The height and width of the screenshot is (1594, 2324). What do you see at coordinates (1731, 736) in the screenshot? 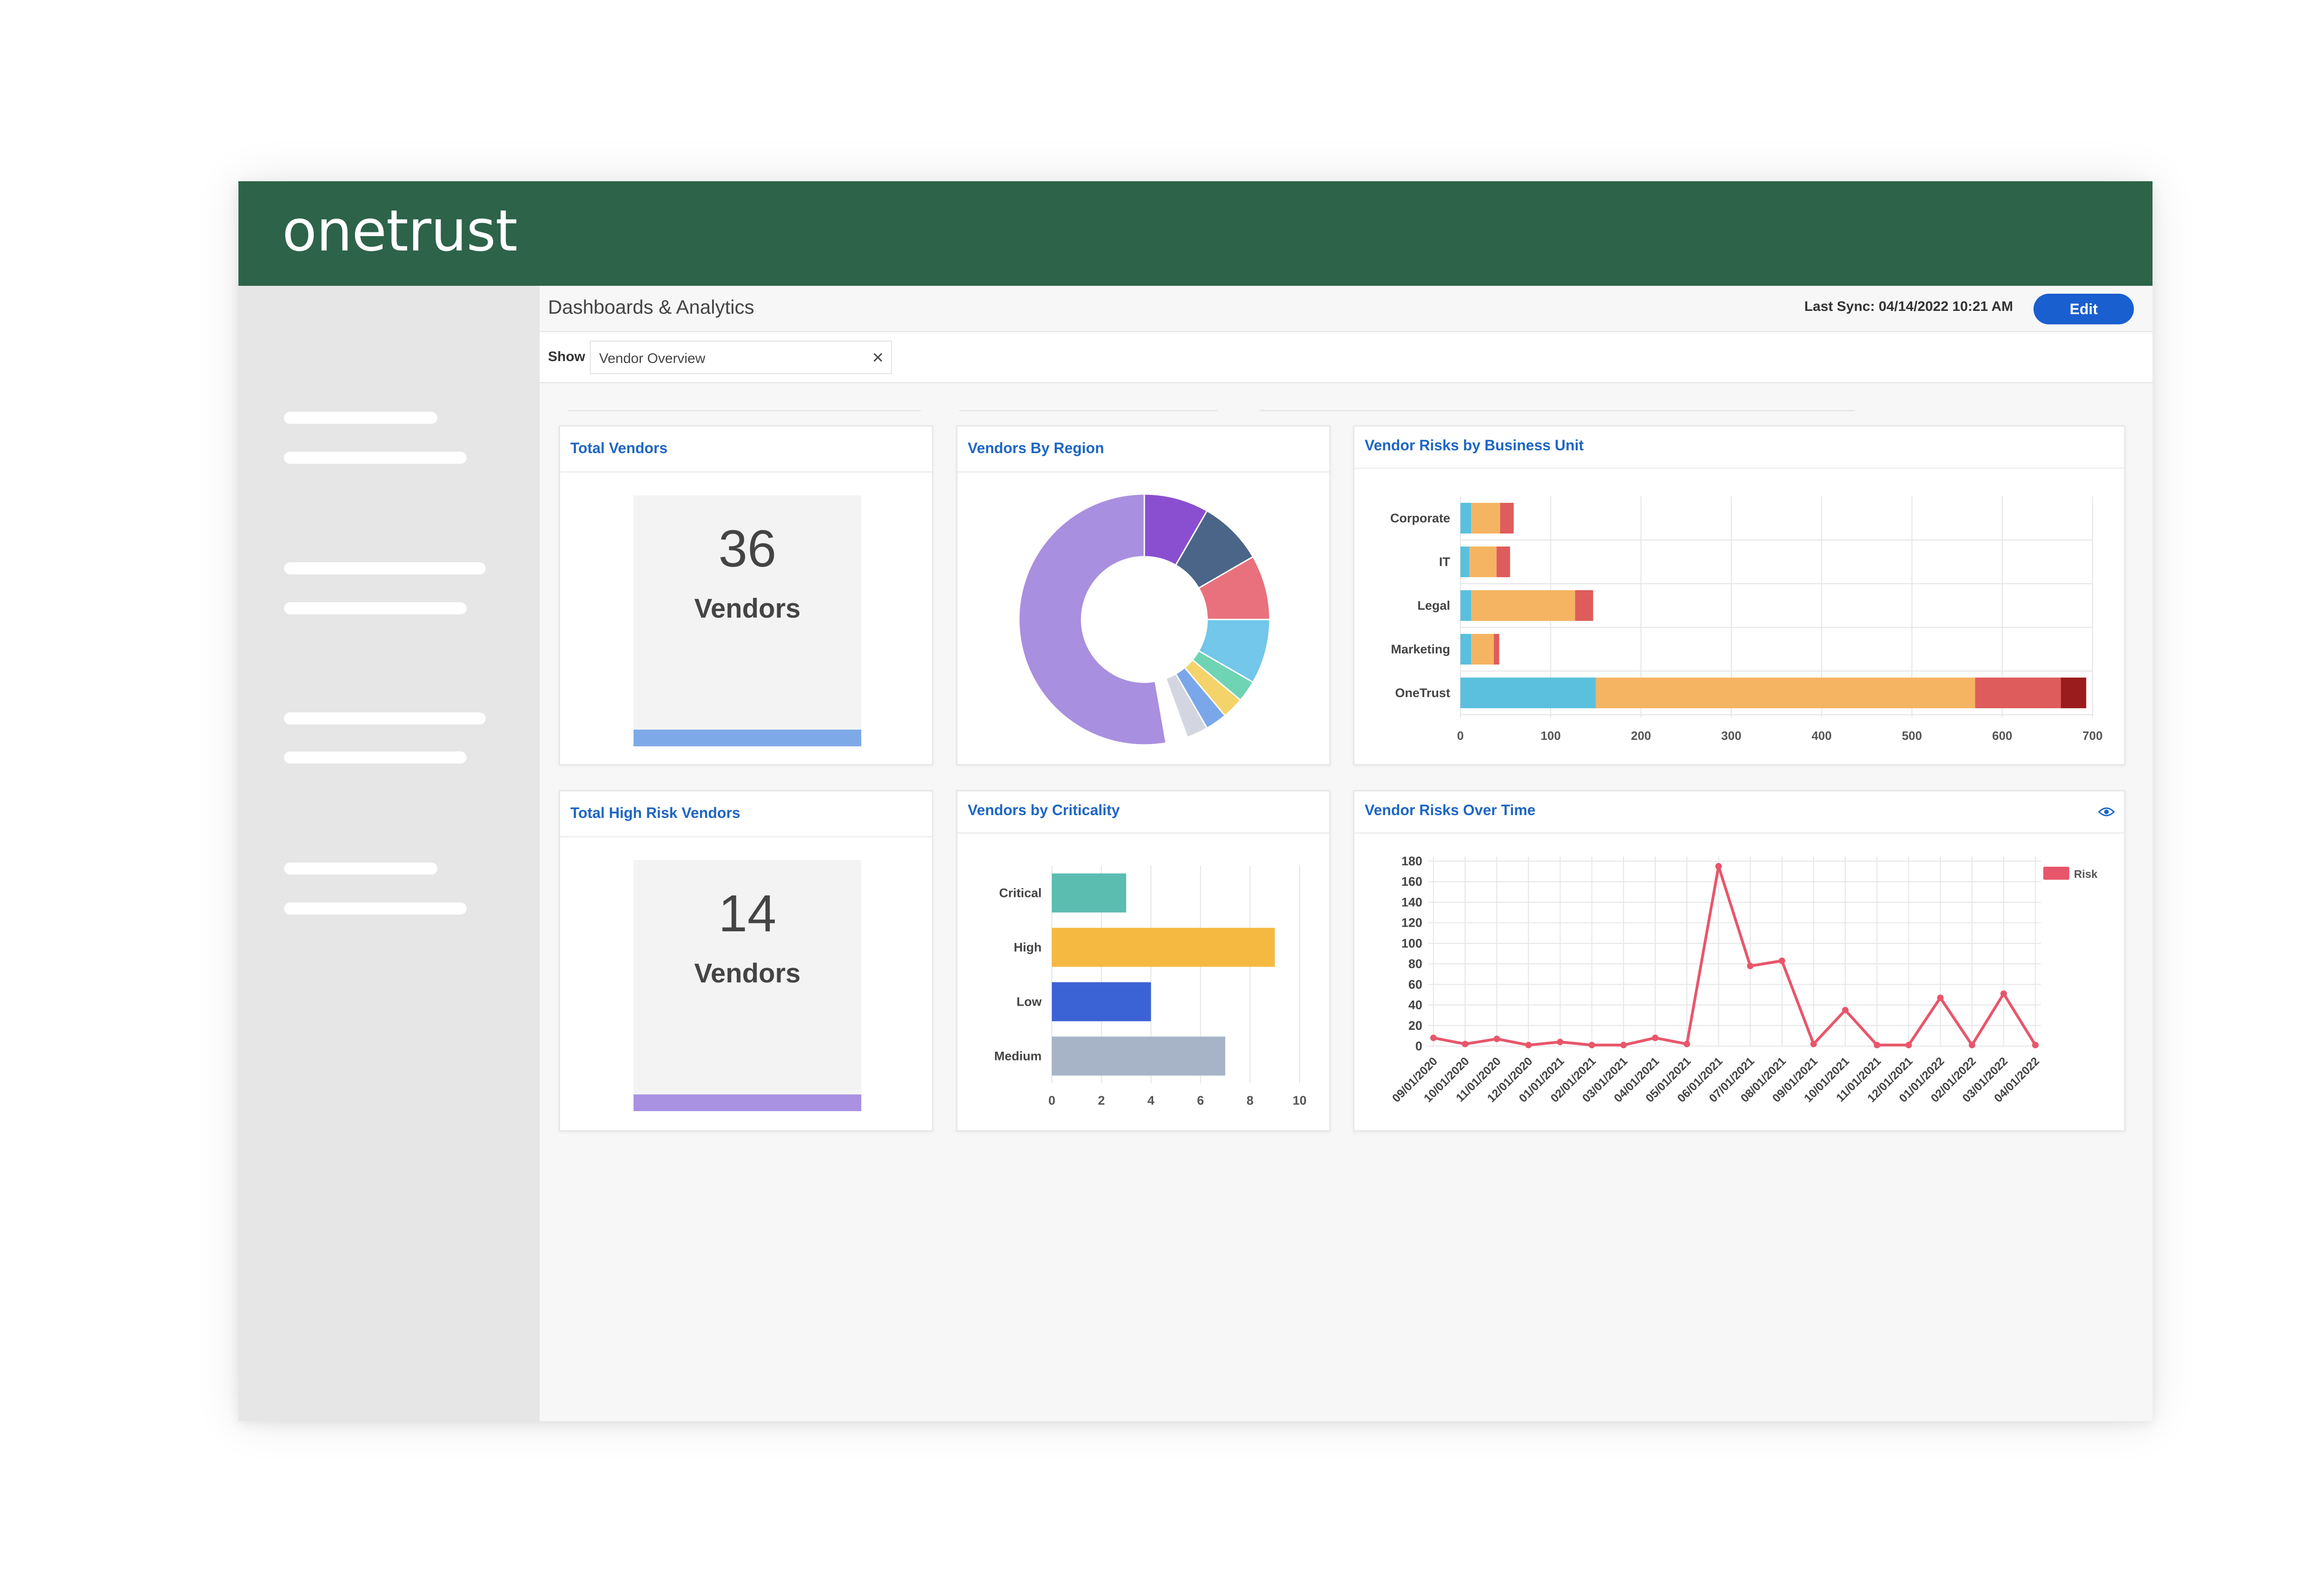
I see `x-tick-label: 300` at bounding box center [1731, 736].